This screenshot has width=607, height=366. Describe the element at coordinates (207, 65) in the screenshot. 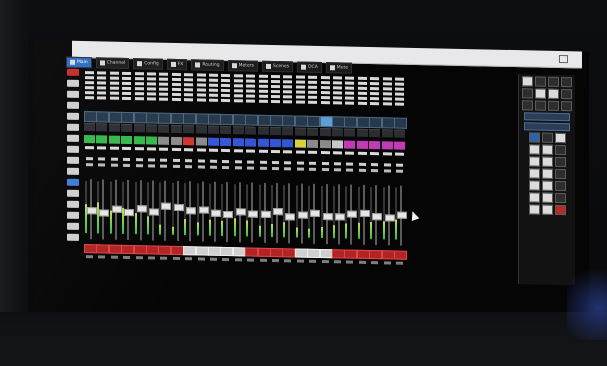

I see `tab-4: Routing` at that location.